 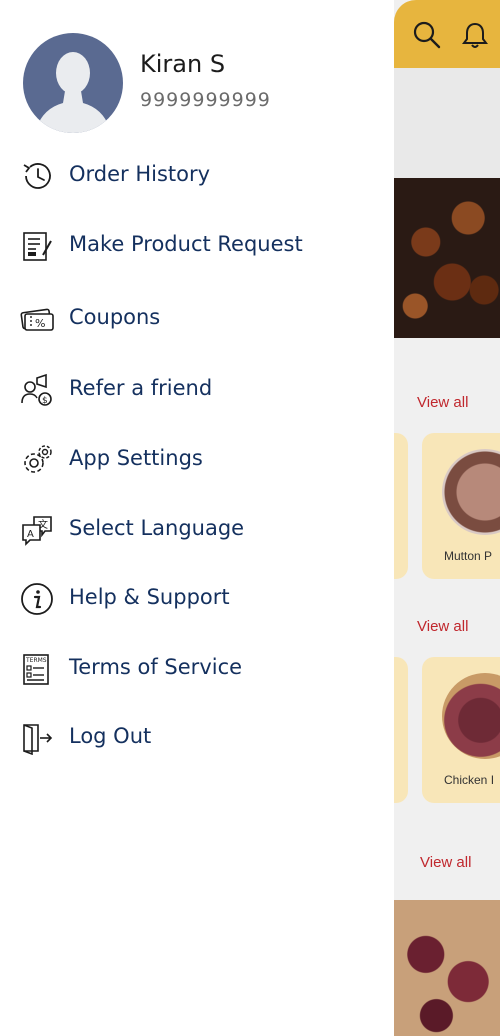 What do you see at coordinates (73, 92) in the screenshot?
I see `user-silhouette-icon` at bounding box center [73, 92].